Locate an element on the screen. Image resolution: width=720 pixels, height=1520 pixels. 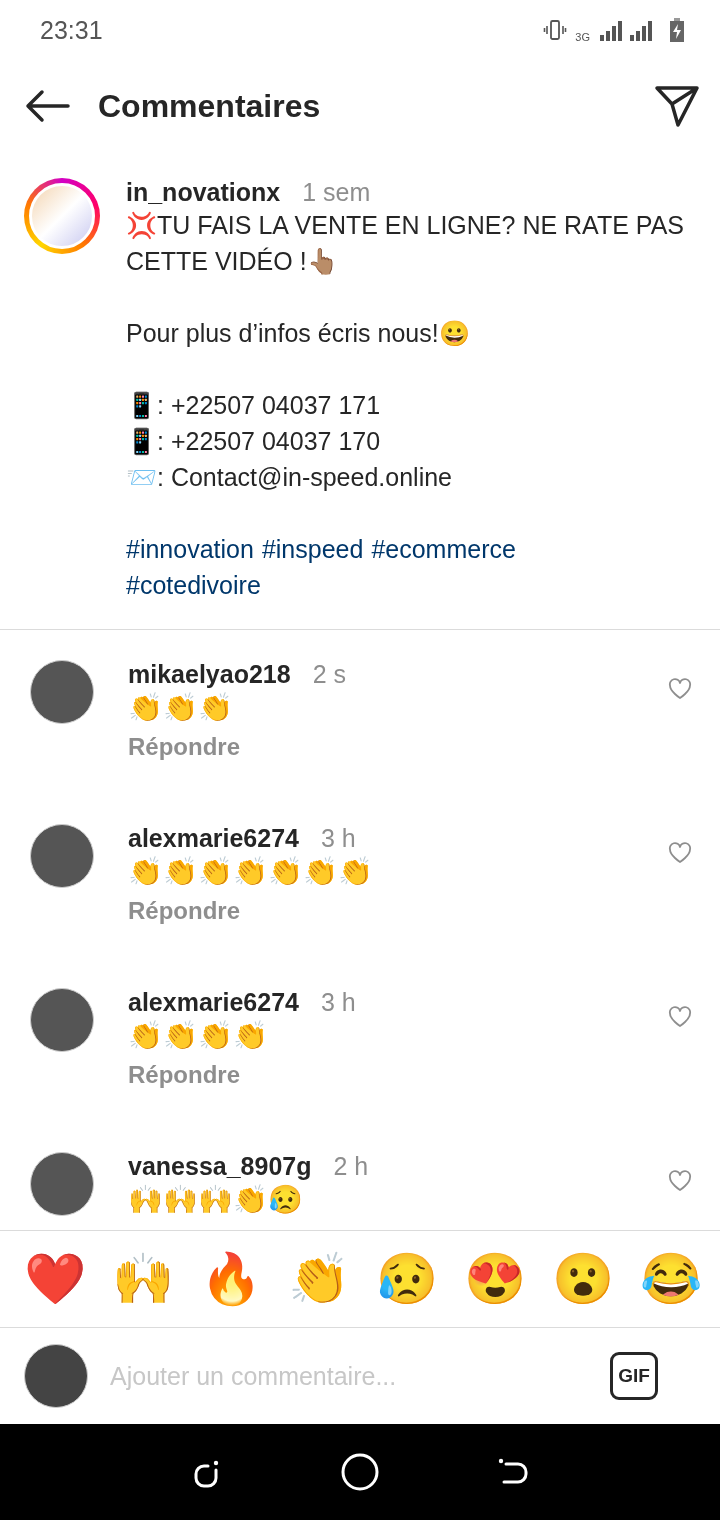
hashtag-link: #inspeed is located at coordinates (312, 549).